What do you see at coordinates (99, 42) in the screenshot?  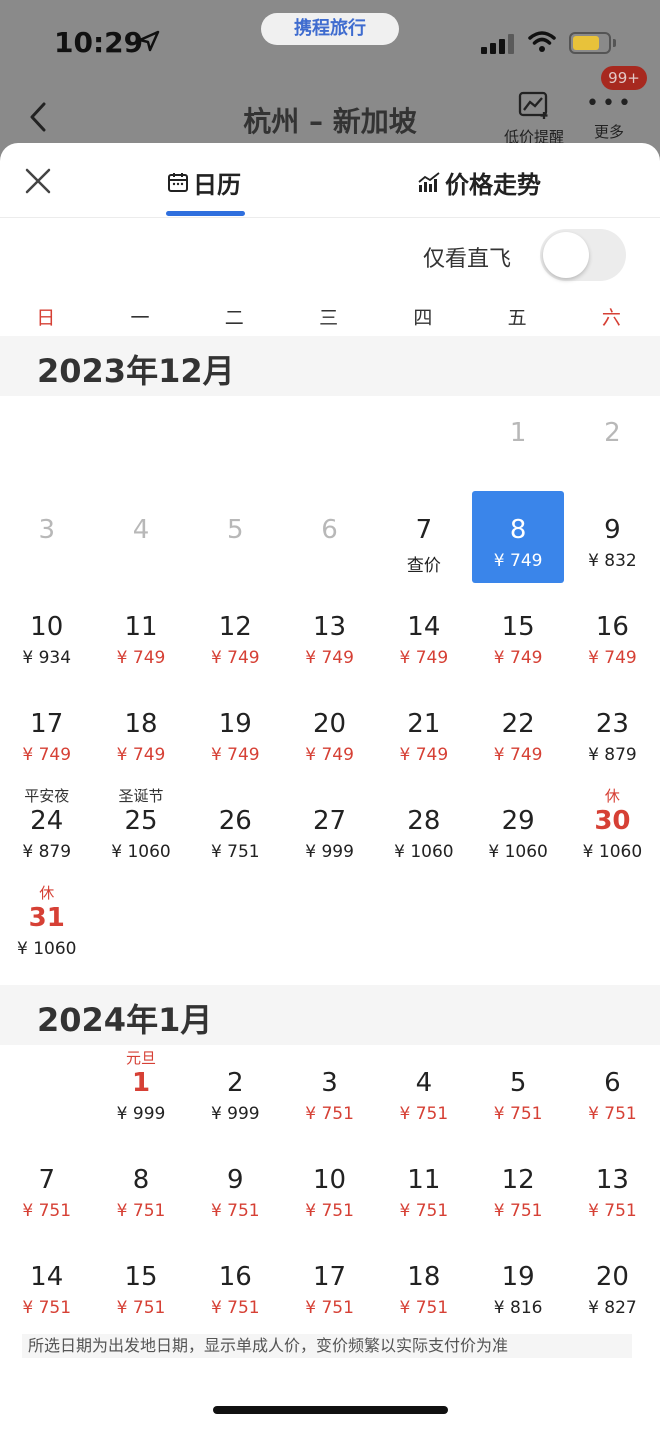 I see `clock: 10:29` at bounding box center [99, 42].